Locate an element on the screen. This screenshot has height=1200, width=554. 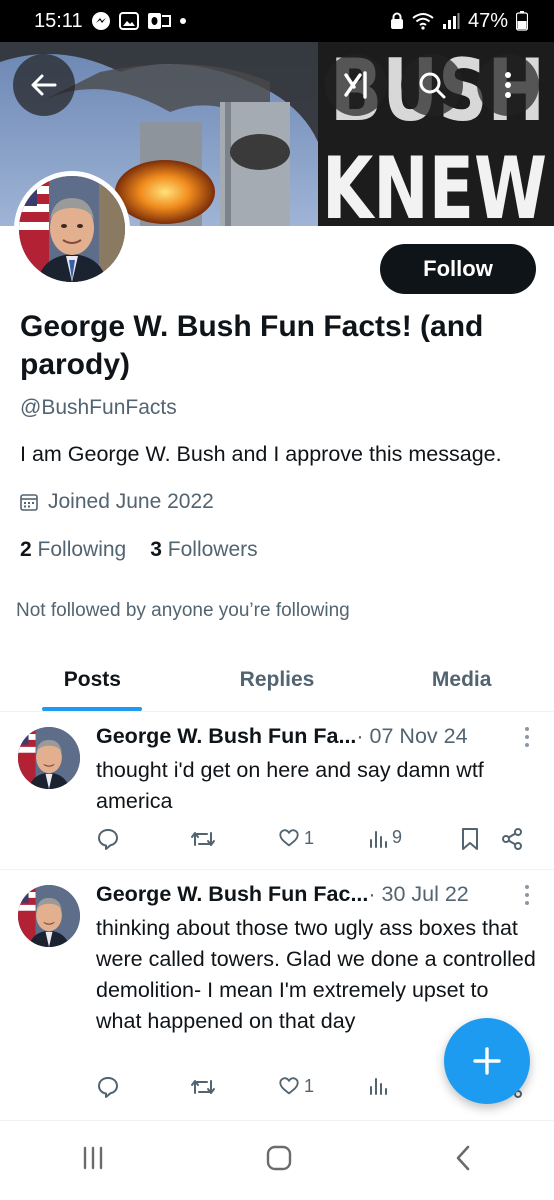
grok-icon is located at coordinates (355, 85).